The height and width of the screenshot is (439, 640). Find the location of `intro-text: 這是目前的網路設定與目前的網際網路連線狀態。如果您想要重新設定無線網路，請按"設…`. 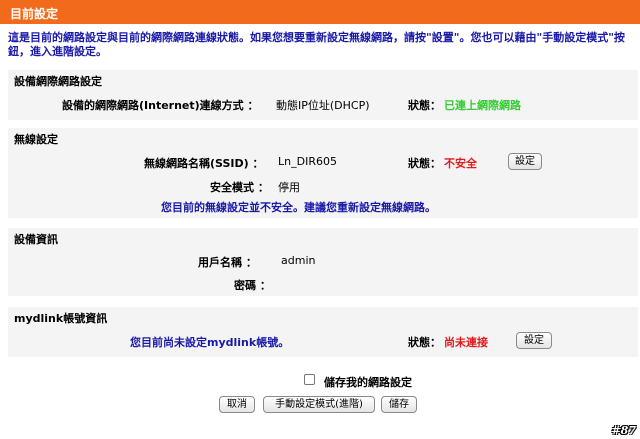

intro-text: 這是目前的網路設定與目前的網際網路連線狀態。如果您想要重新設定無線網路，請按"設… is located at coordinates (316, 44).